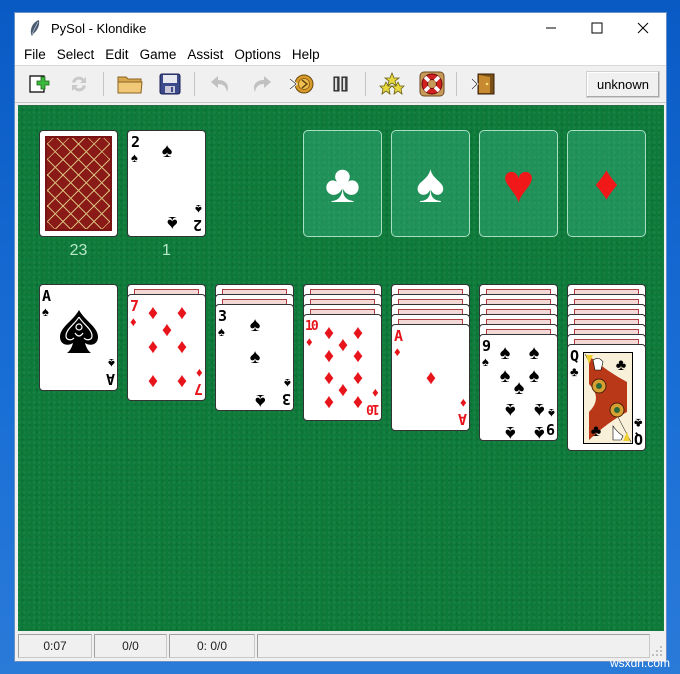  I want to click on minimize-button, so click(551, 28).